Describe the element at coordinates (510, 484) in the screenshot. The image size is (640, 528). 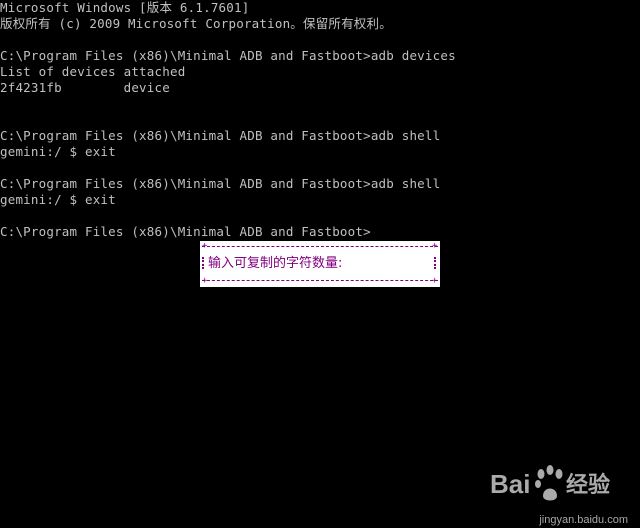
I see `svg-text: Bai` at that location.